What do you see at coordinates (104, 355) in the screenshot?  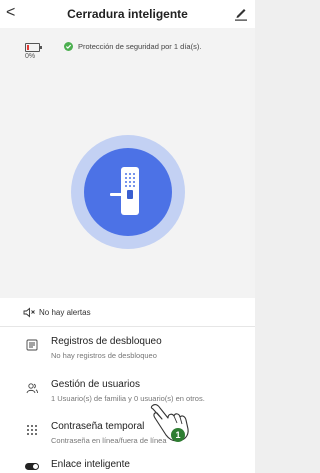 I see `menu-item-subtitle: No hay registros de desbloqueo` at bounding box center [104, 355].